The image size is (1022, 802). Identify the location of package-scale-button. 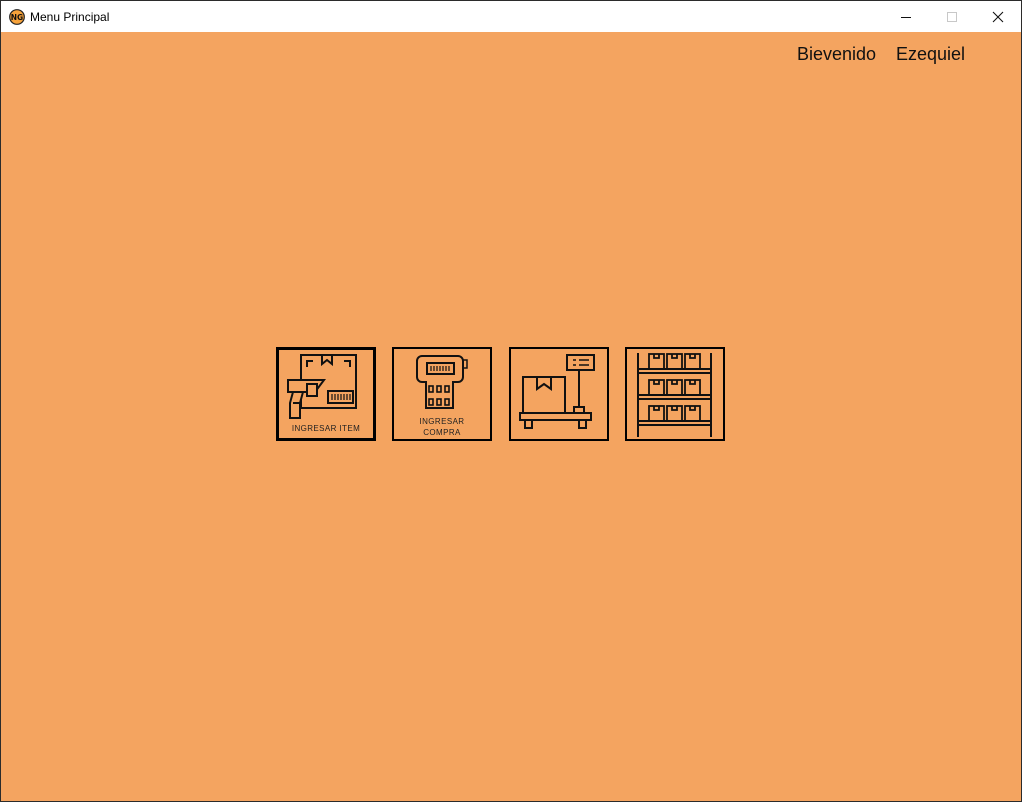
(559, 394).